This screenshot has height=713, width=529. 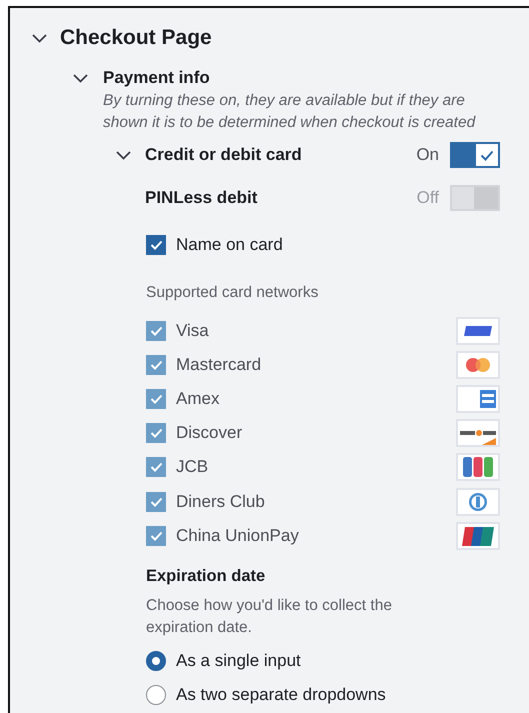 What do you see at coordinates (229, 245) in the screenshot?
I see `checkbox-label: Name on card` at bounding box center [229, 245].